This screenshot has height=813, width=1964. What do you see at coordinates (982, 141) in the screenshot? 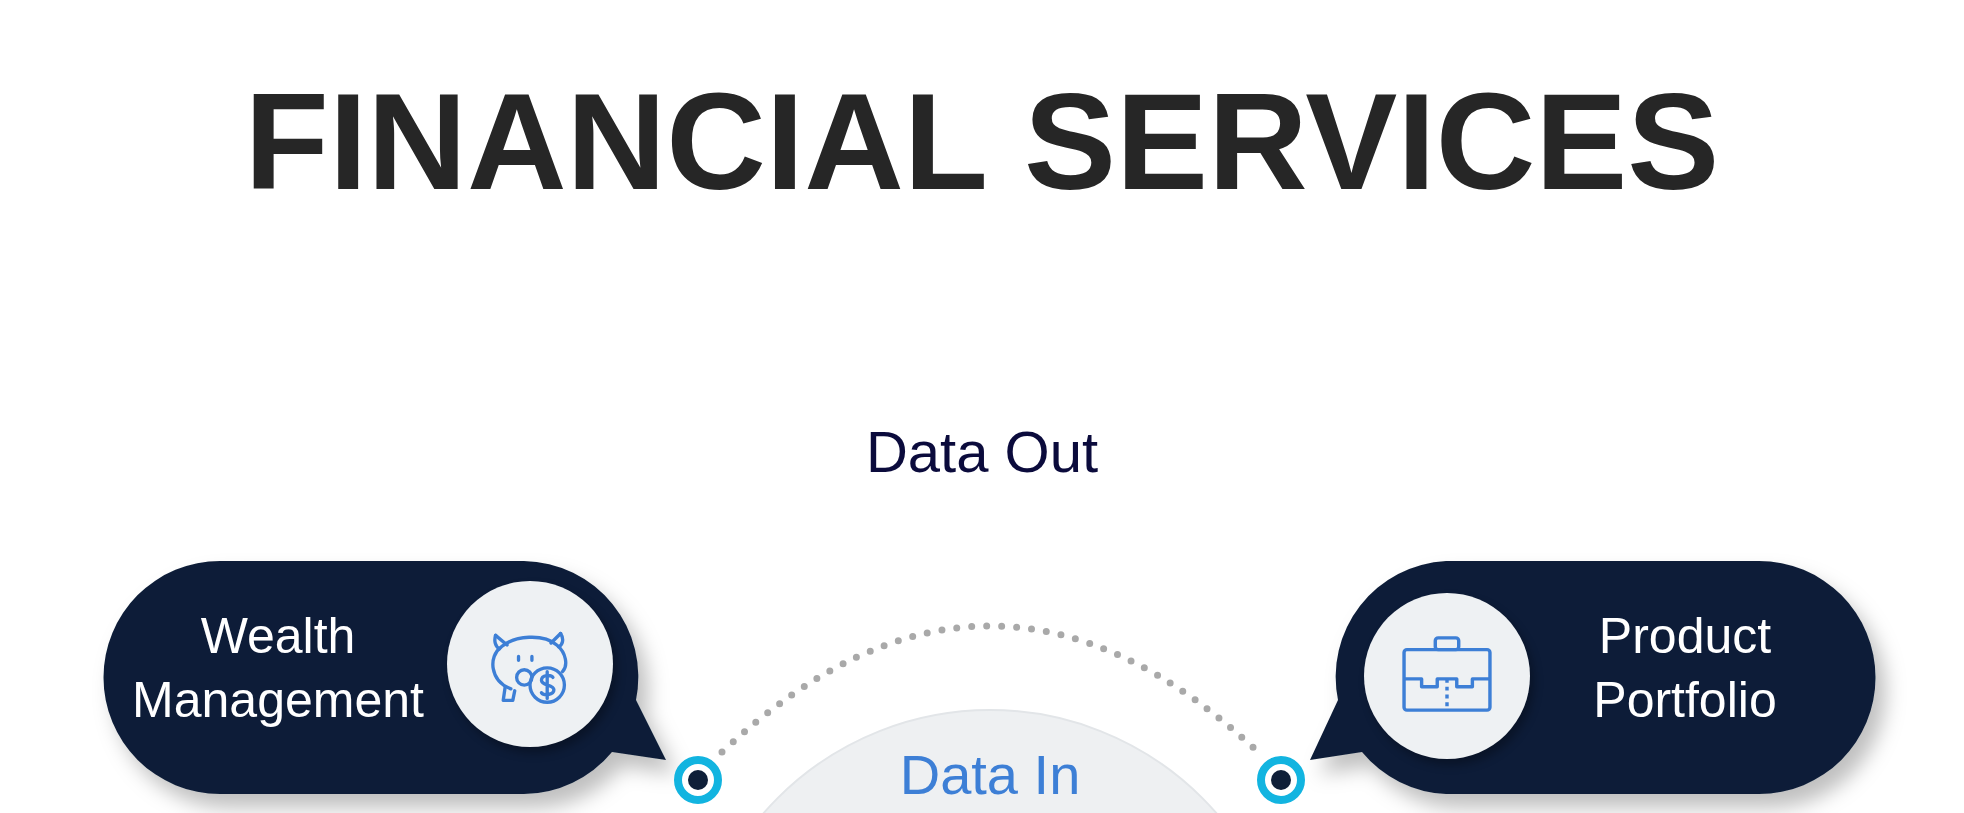
I see `page-title: FINANCIAL SERVICES` at bounding box center [982, 141].